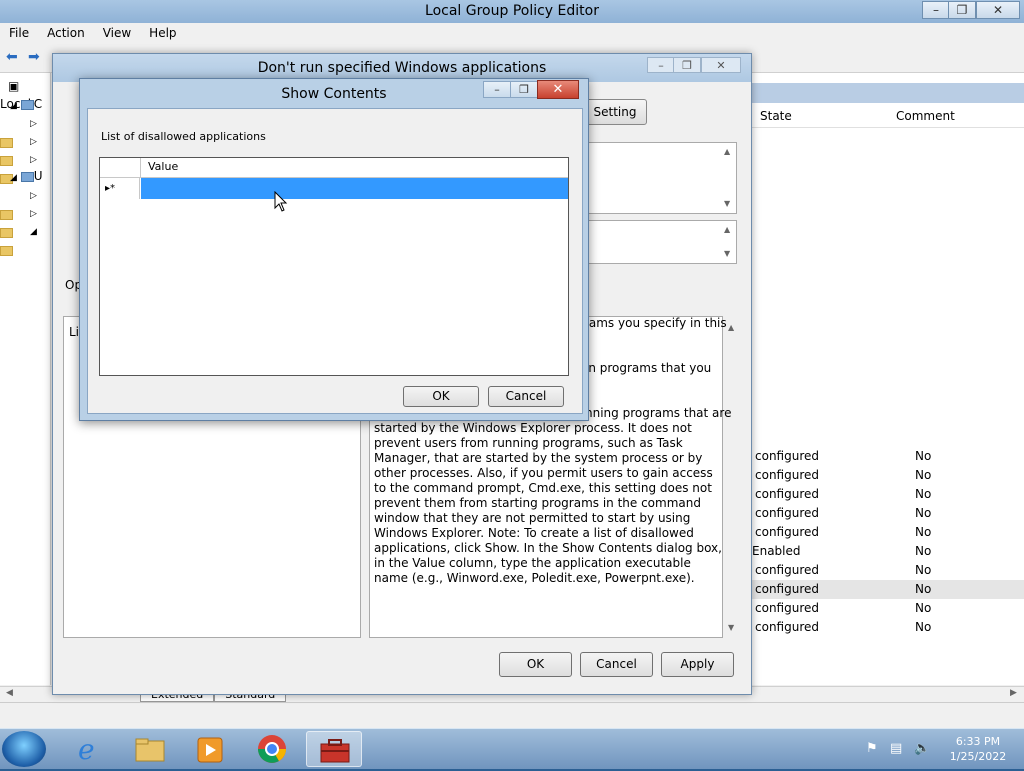 The width and height of the screenshot is (1024, 771). What do you see at coordinates (615, 112) in the screenshot?
I see `next-setting-button: Setting` at bounding box center [615, 112].